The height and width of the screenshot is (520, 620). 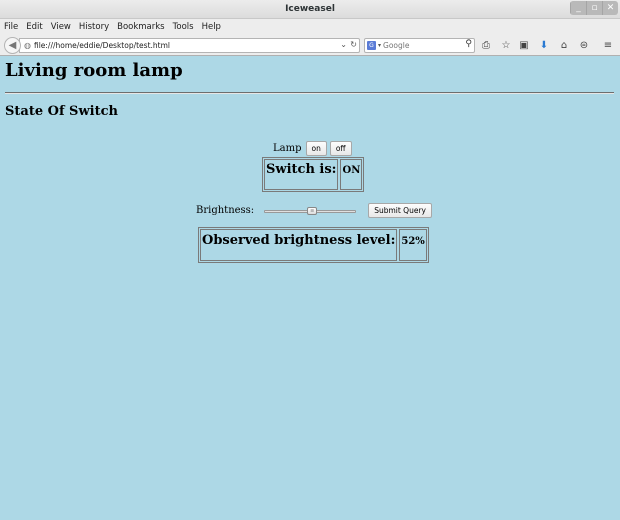 I want to click on window-title: Iceweasel, so click(x=310, y=9).